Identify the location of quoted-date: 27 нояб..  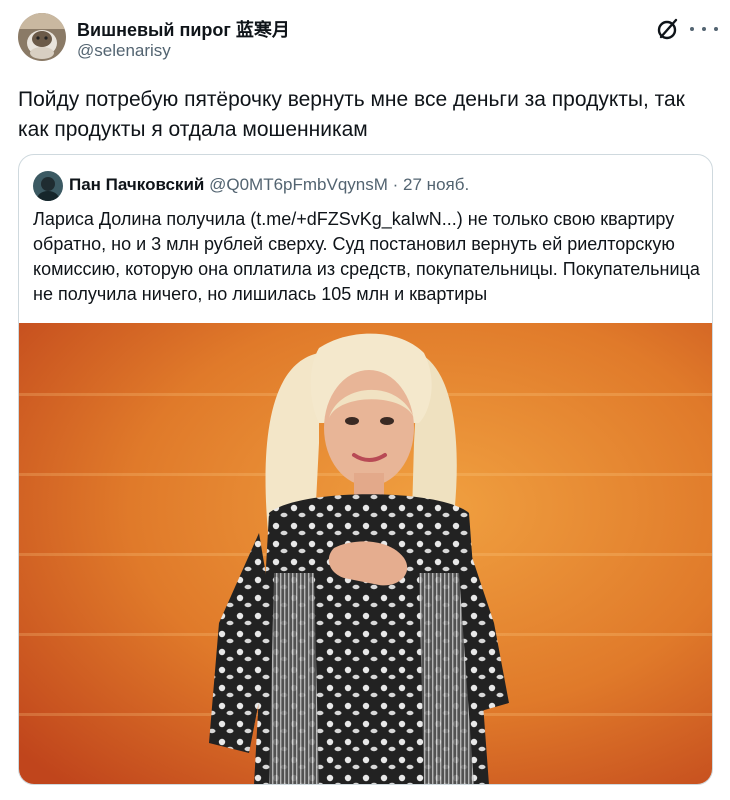
(436, 184).